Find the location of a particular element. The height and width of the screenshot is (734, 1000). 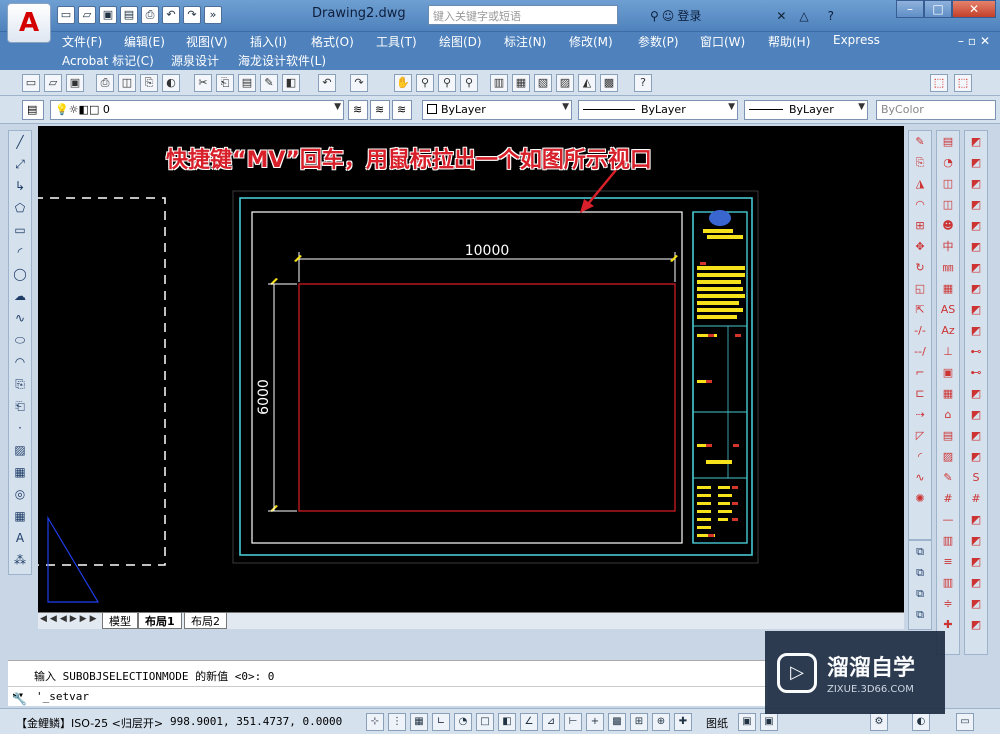

insert-block-icon: ⎘ is located at coordinates (20, 384).